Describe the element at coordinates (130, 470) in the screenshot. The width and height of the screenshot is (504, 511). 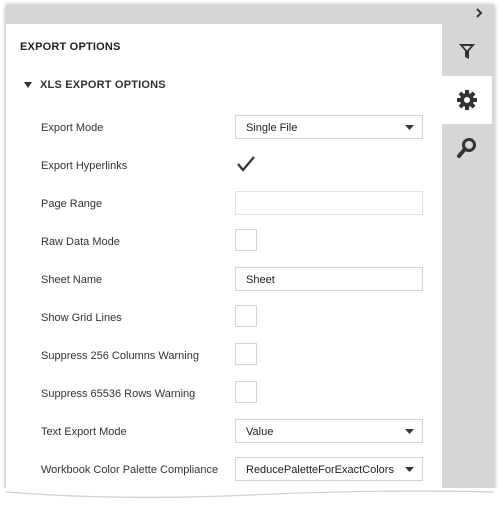
I see `option-label: Workbook Color Palette Compliance` at that location.